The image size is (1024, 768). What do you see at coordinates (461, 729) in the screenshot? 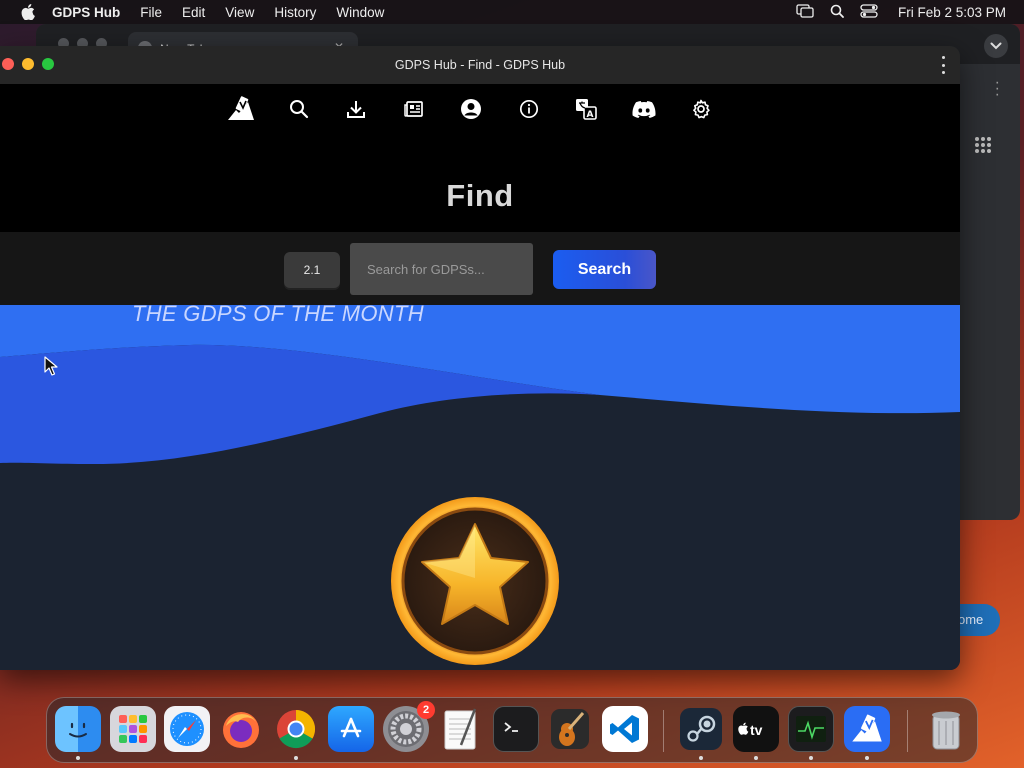
I see `textedit-icon` at bounding box center [461, 729].